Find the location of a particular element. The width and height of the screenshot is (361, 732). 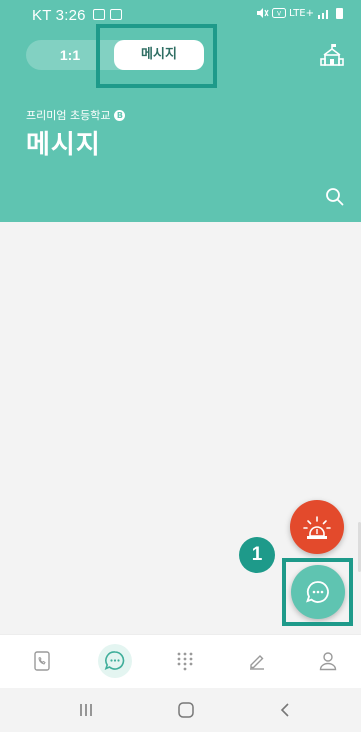

image-notification-icon is located at coordinates (116, 14).